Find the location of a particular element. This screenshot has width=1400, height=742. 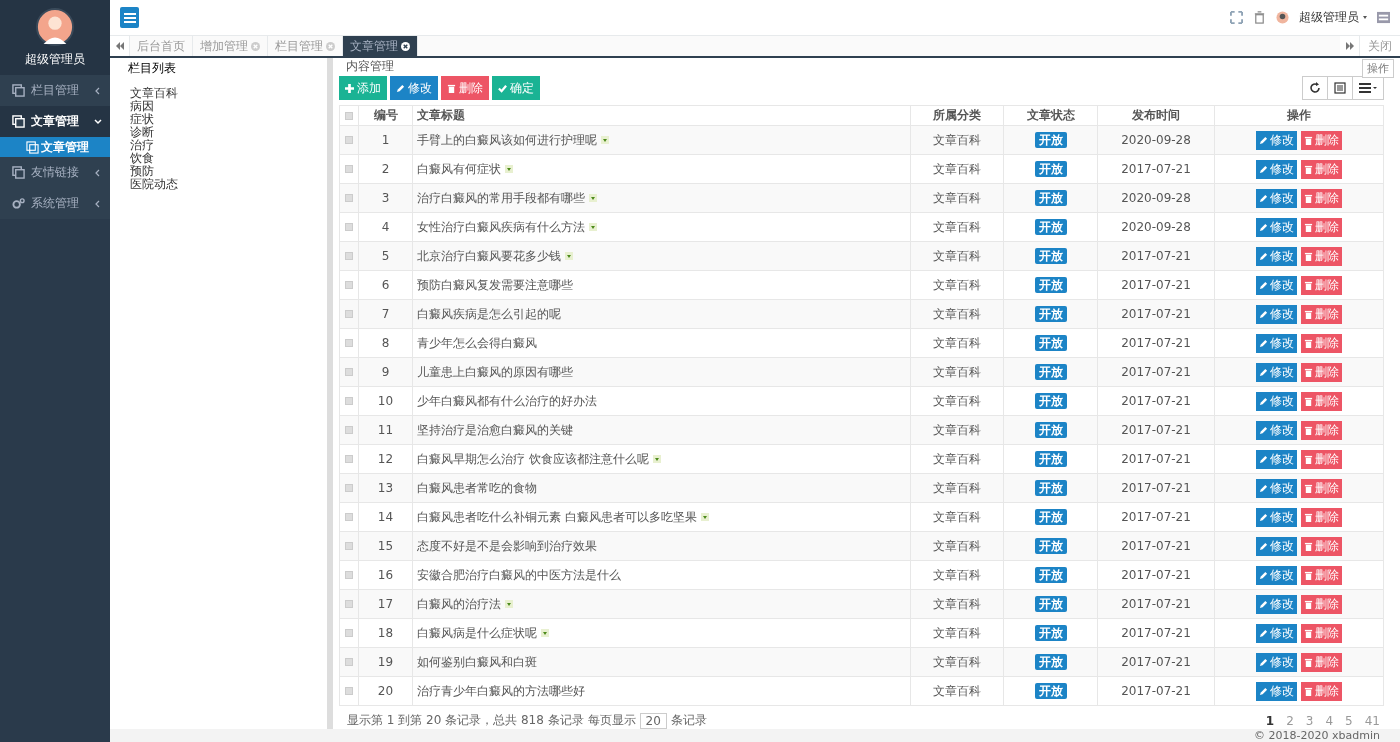

scroll-right-button is located at coordinates (1350, 46).